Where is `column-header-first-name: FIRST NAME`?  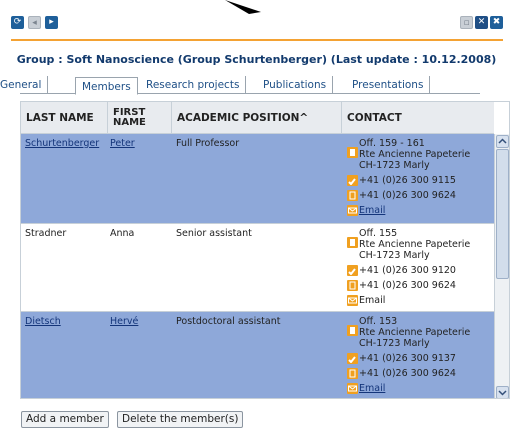
column-header-first-name: FIRST NAME is located at coordinates (140, 118).